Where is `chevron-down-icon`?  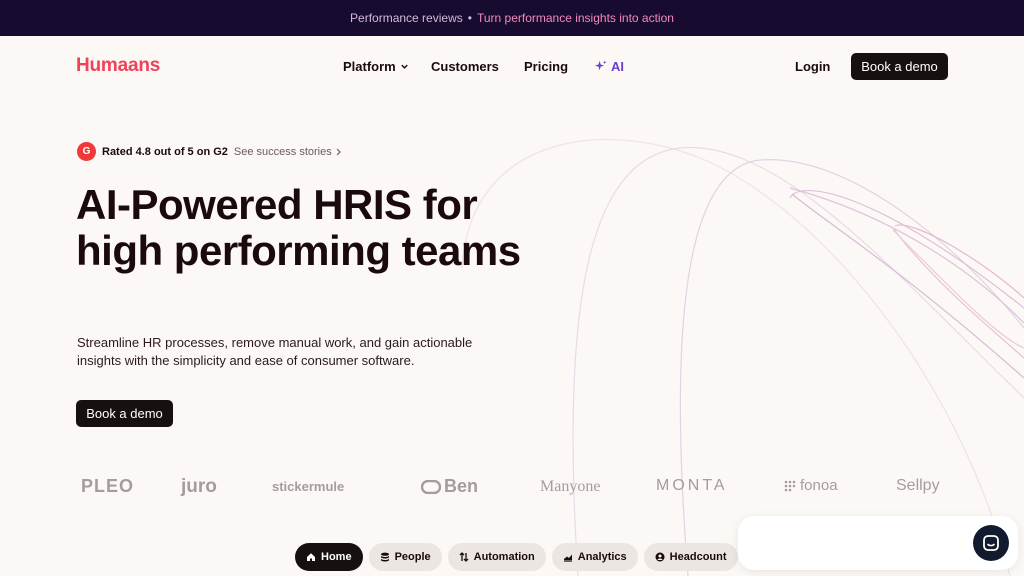
chevron-down-icon is located at coordinates (404, 66).